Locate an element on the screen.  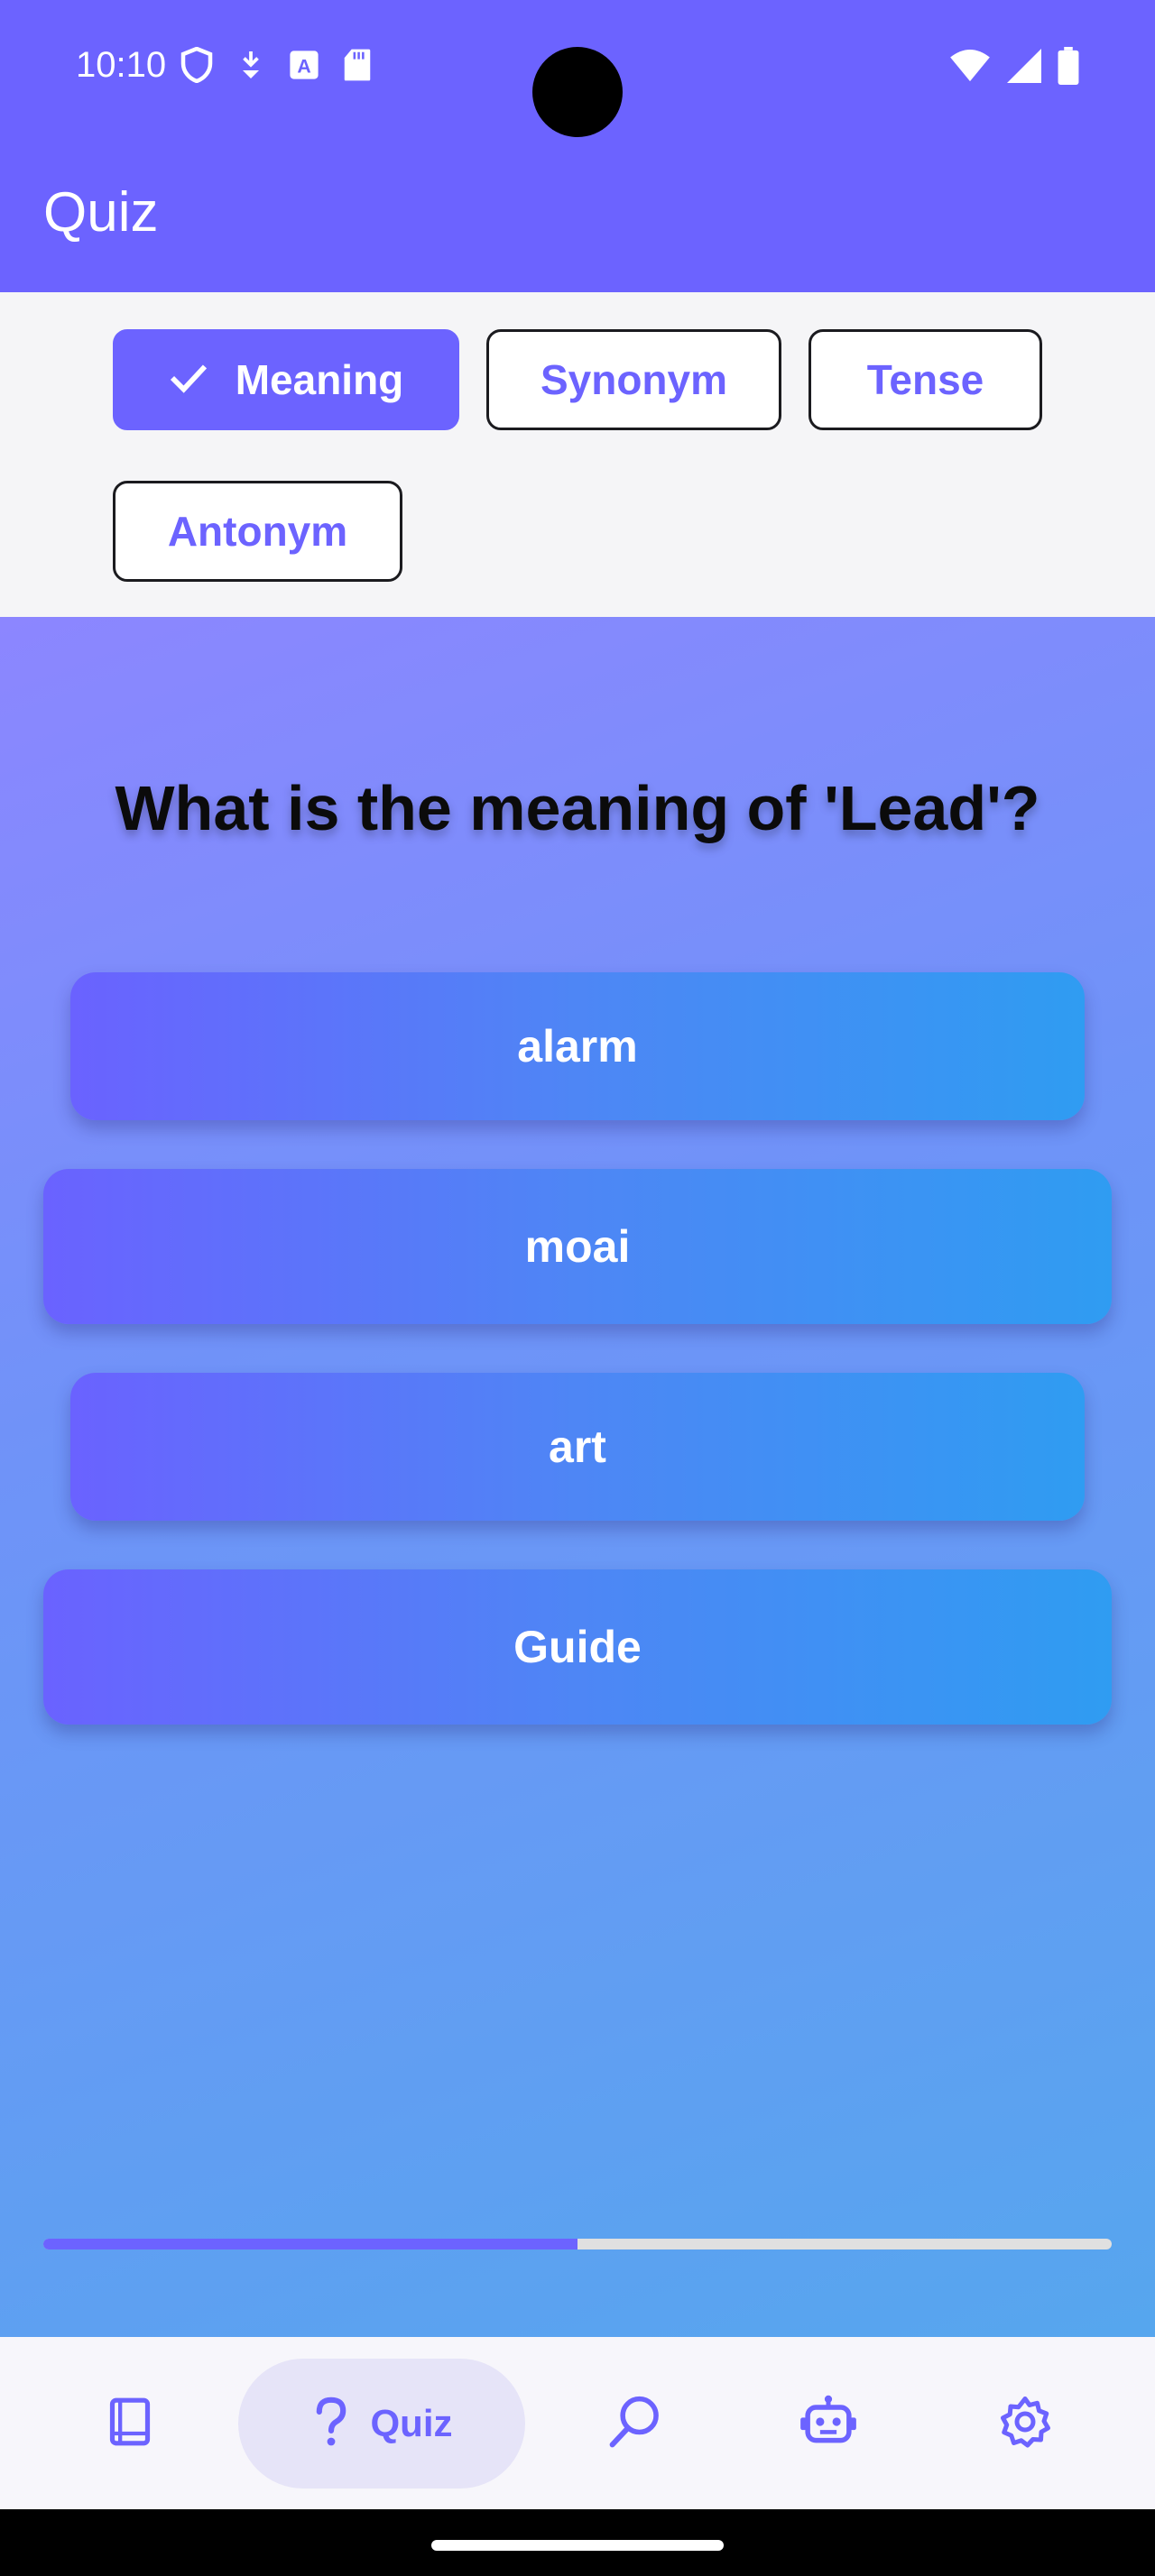
robot-icon is located at coordinates (828, 2424).